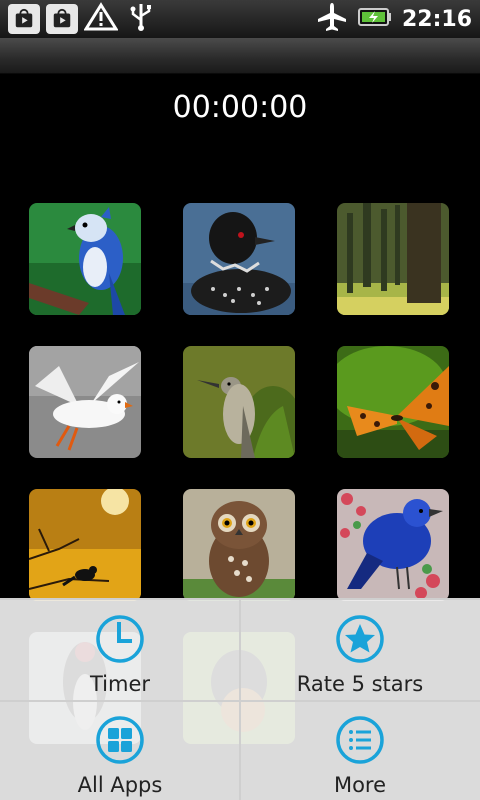 This screenshot has height=800, width=480. I want to click on status-bar: 22:16, so click(240, 19).